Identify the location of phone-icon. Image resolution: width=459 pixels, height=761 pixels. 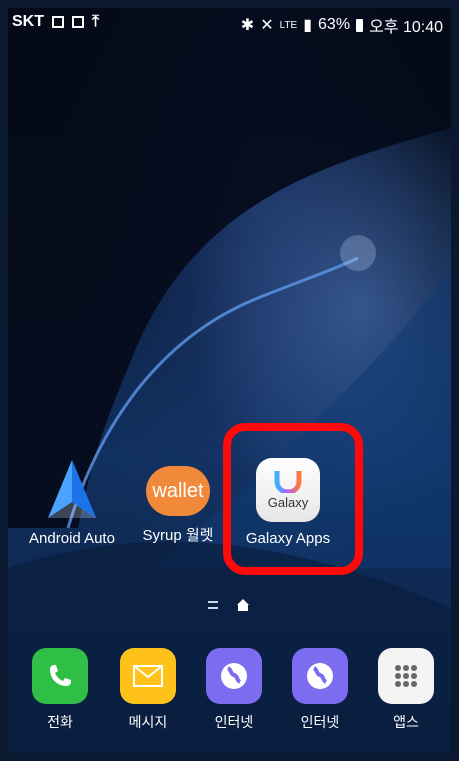
(60, 676).